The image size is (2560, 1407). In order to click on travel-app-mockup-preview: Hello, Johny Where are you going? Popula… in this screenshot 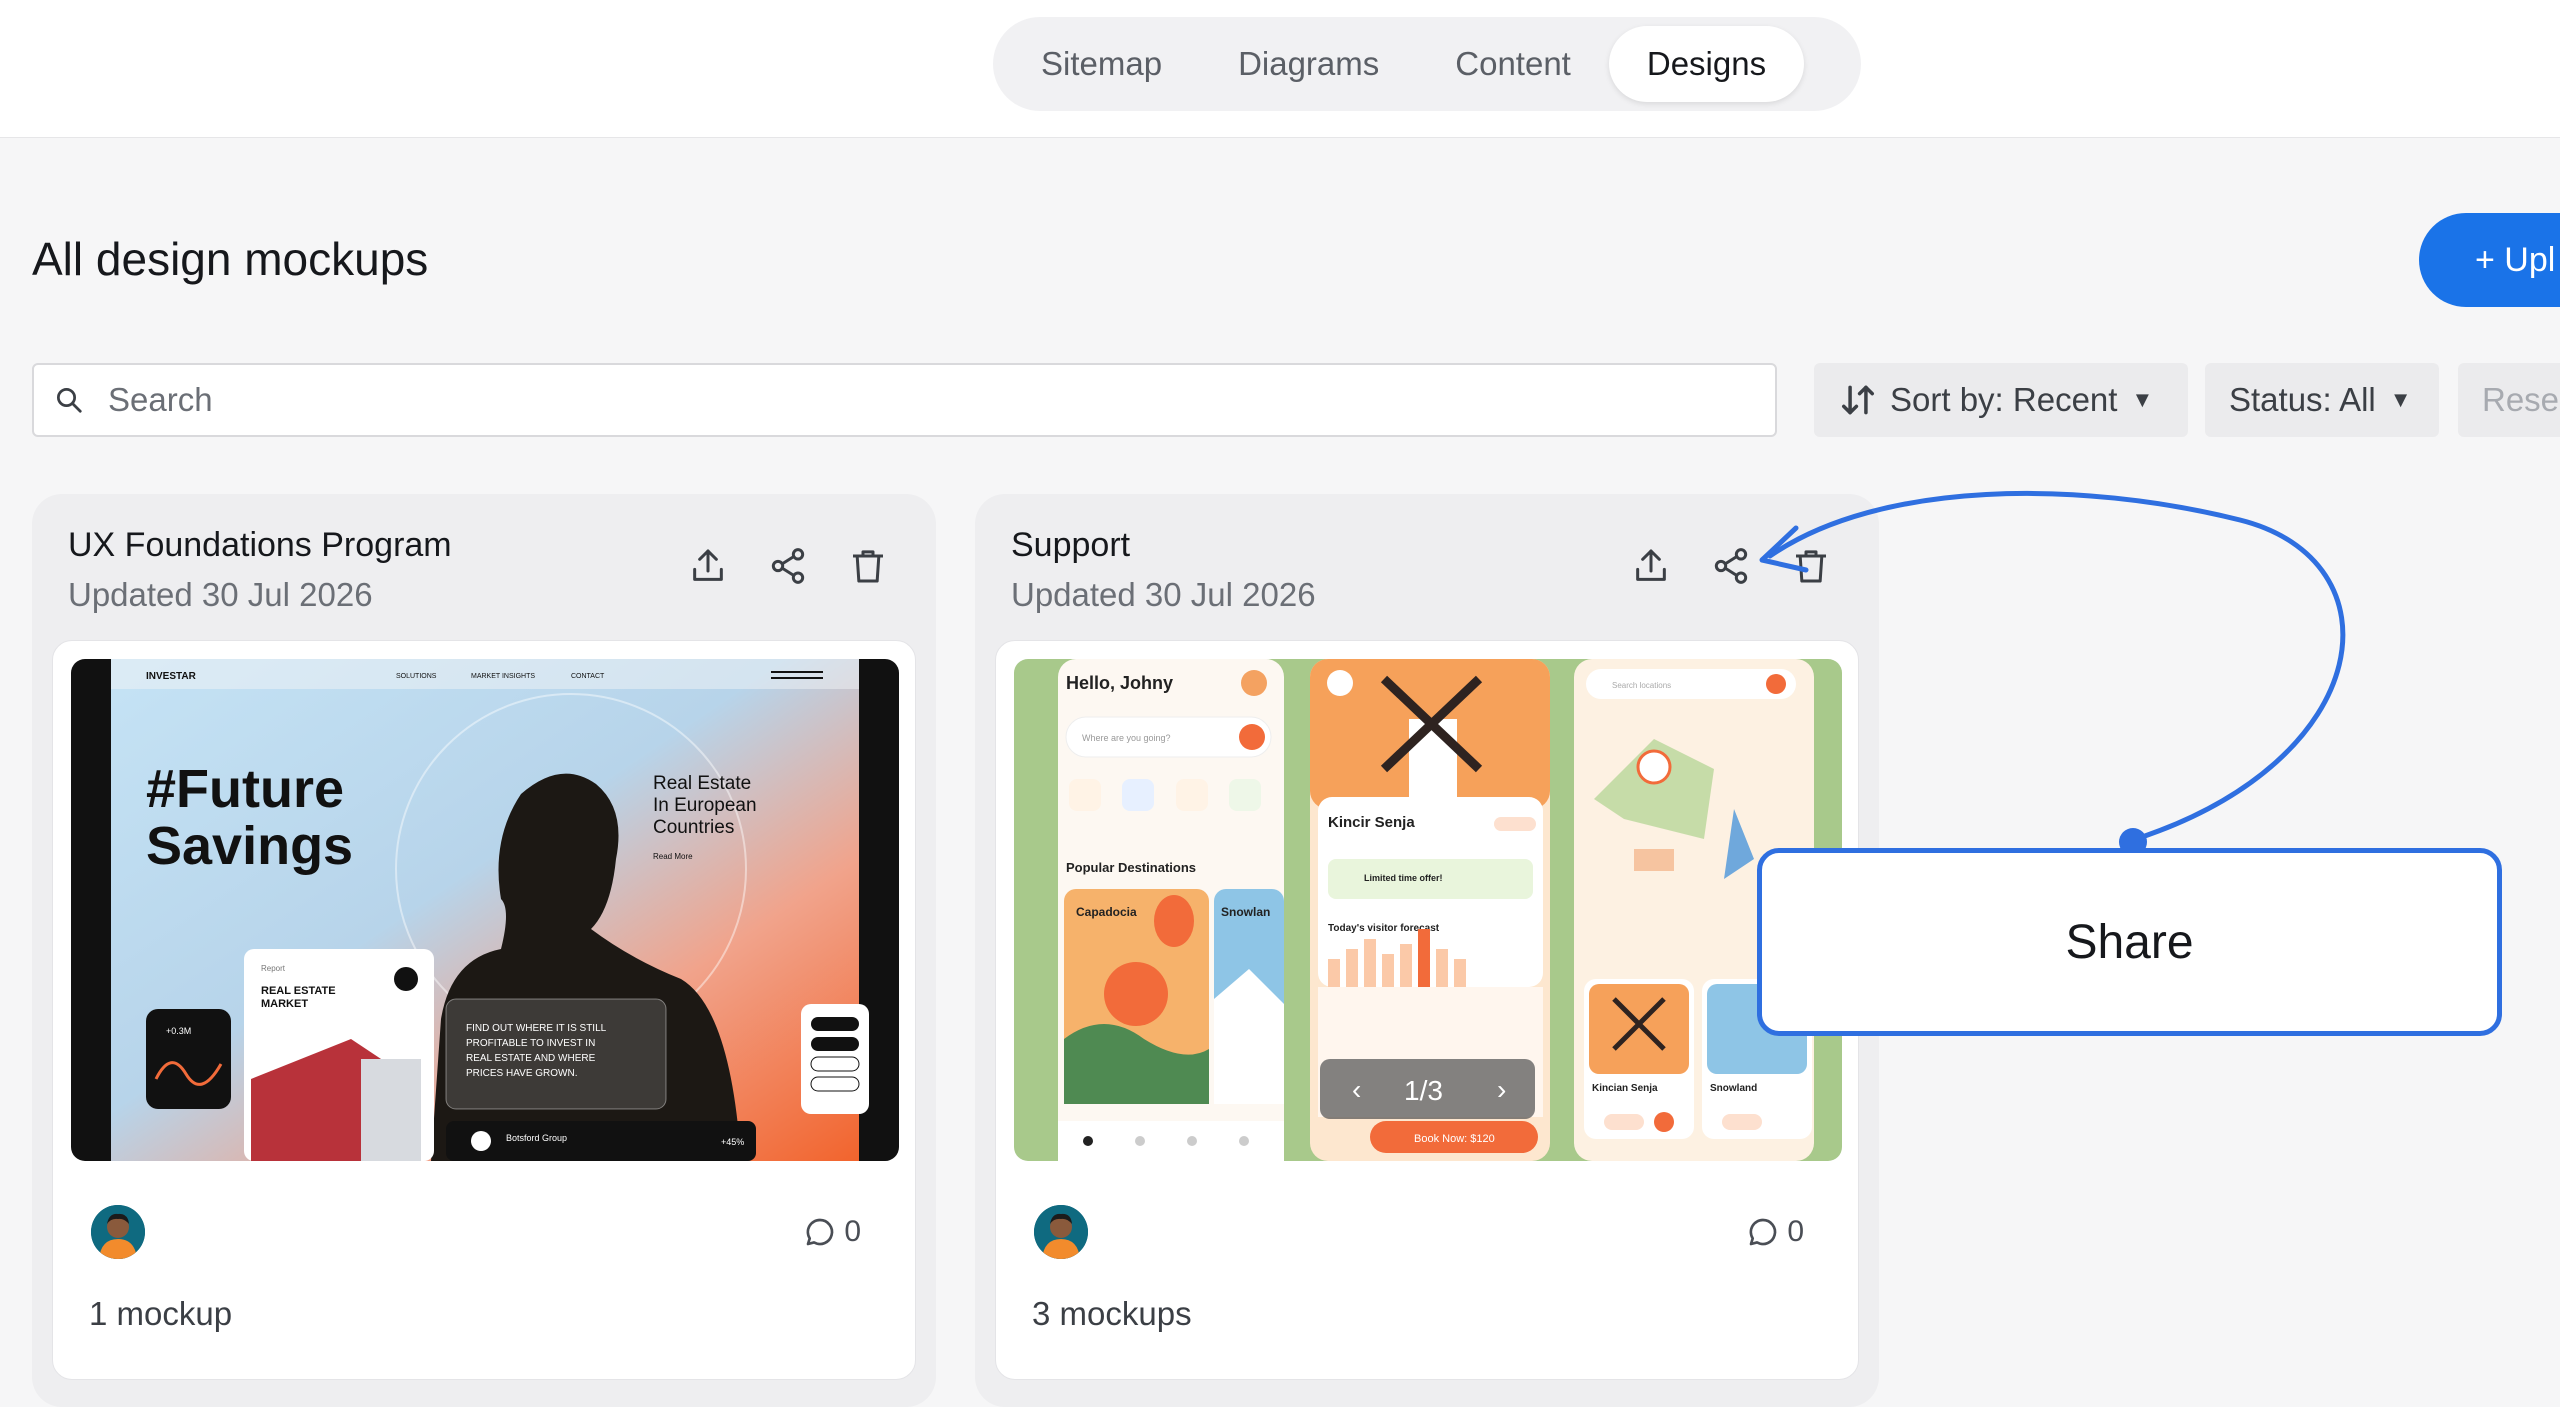, I will do `click(1428, 910)`.